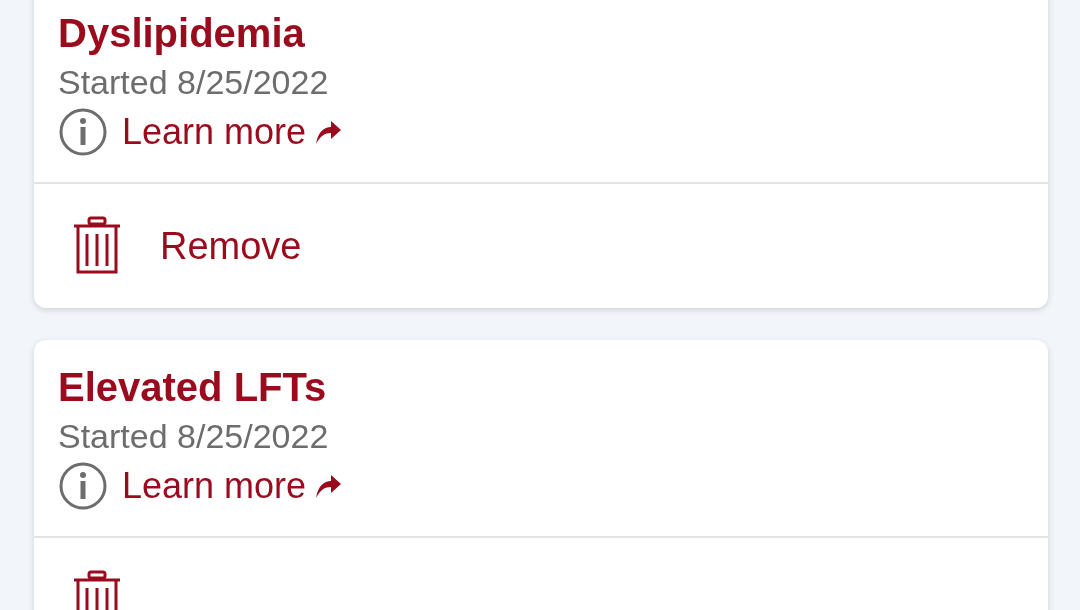  I want to click on condition-title: Dyslipidemia, so click(182, 33).